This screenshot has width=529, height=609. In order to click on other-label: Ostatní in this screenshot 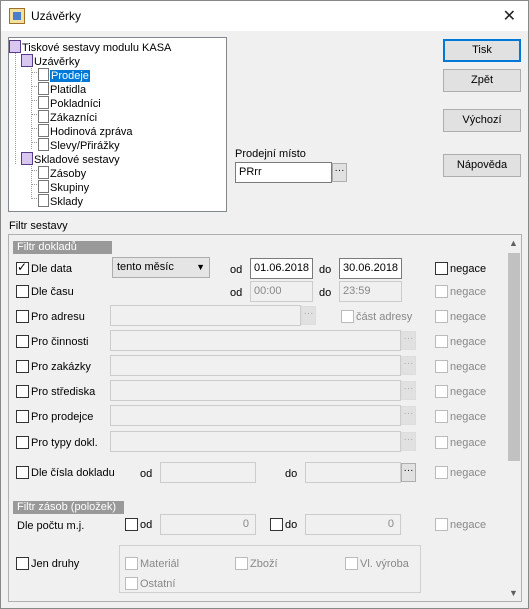, I will do `click(158, 584)`.